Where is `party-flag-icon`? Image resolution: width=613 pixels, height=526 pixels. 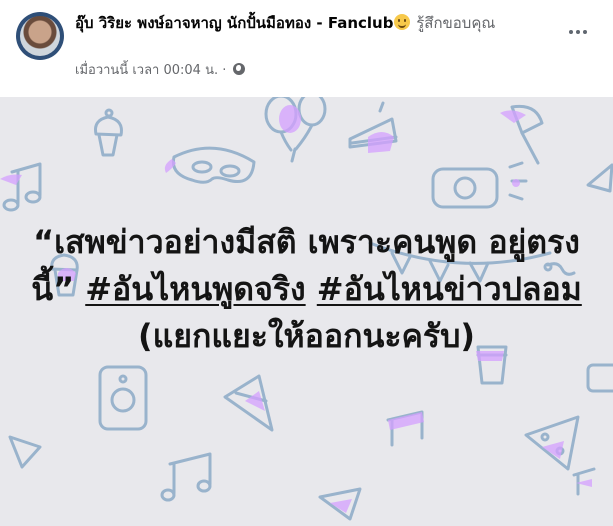
party-flag-icon is located at coordinates (599, 178).